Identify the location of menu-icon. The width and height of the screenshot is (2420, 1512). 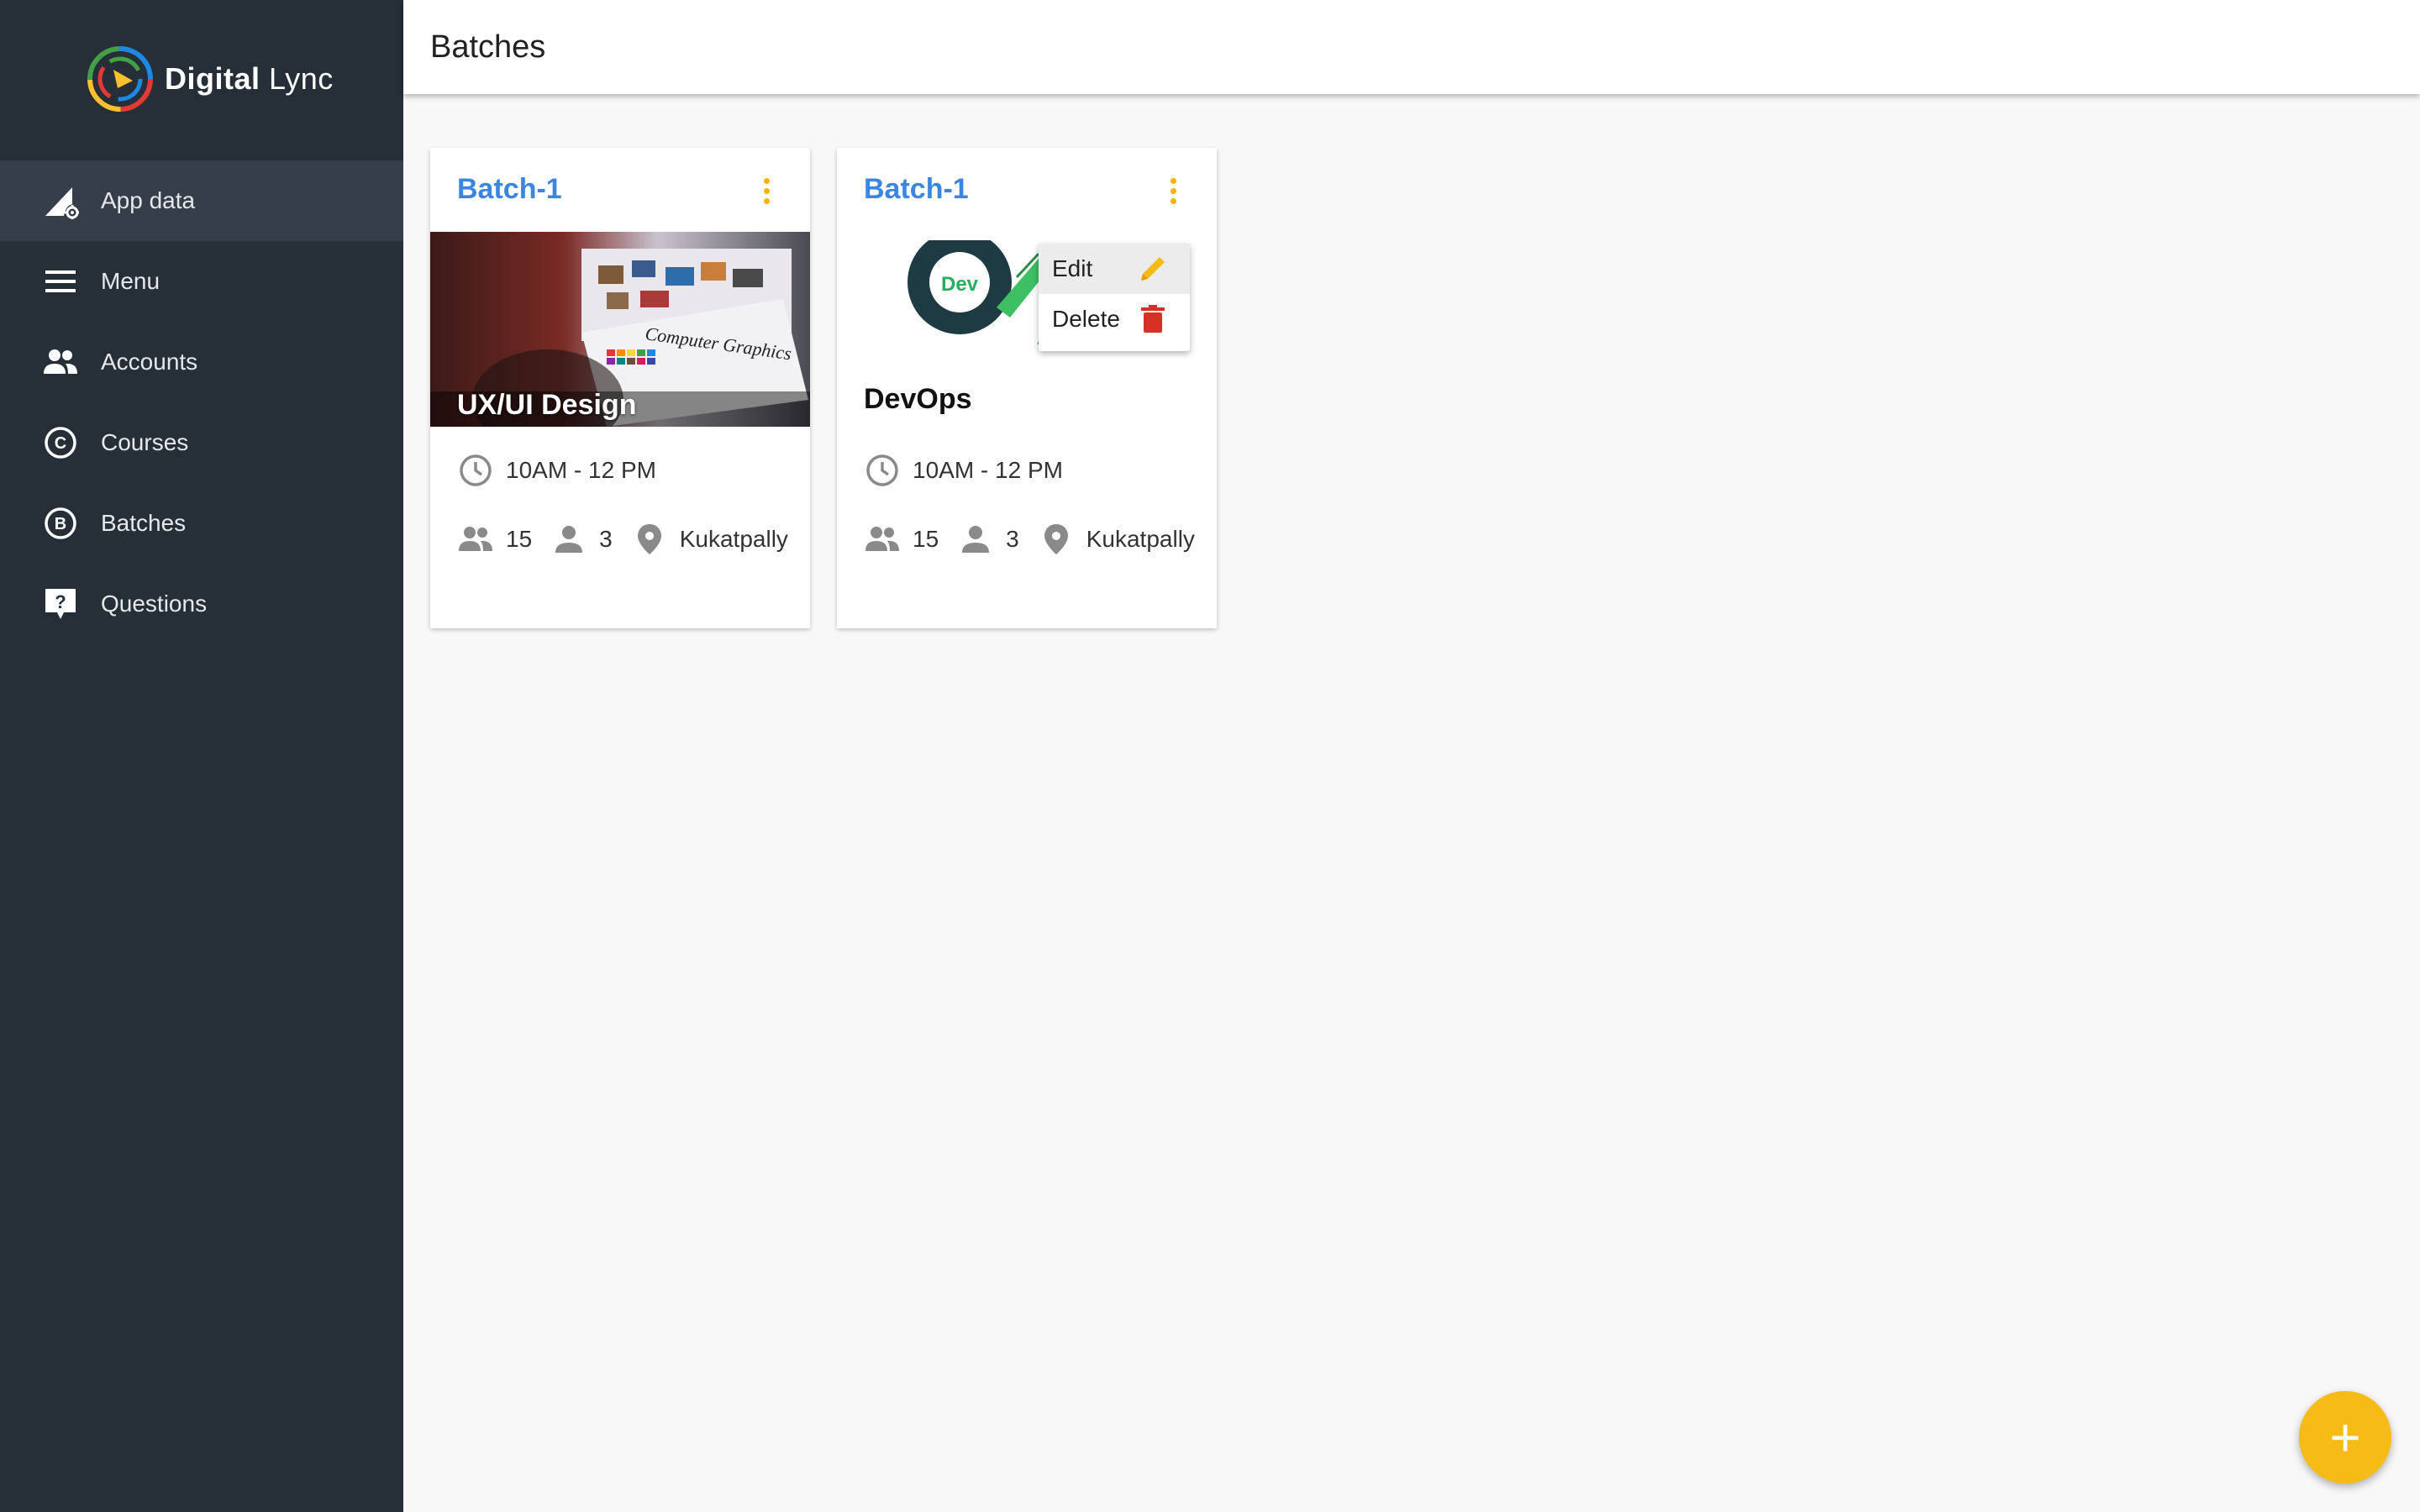
(60, 281).